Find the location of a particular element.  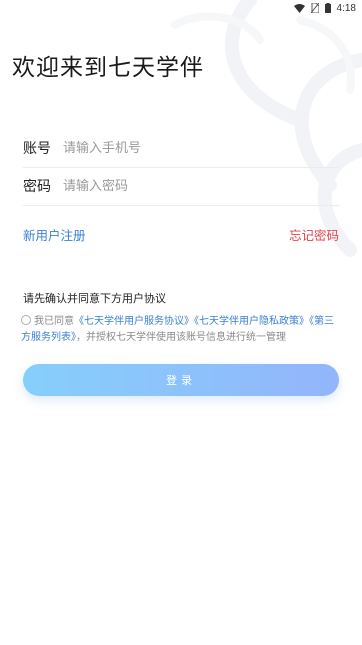

login-button: 登录 is located at coordinates (181, 380).